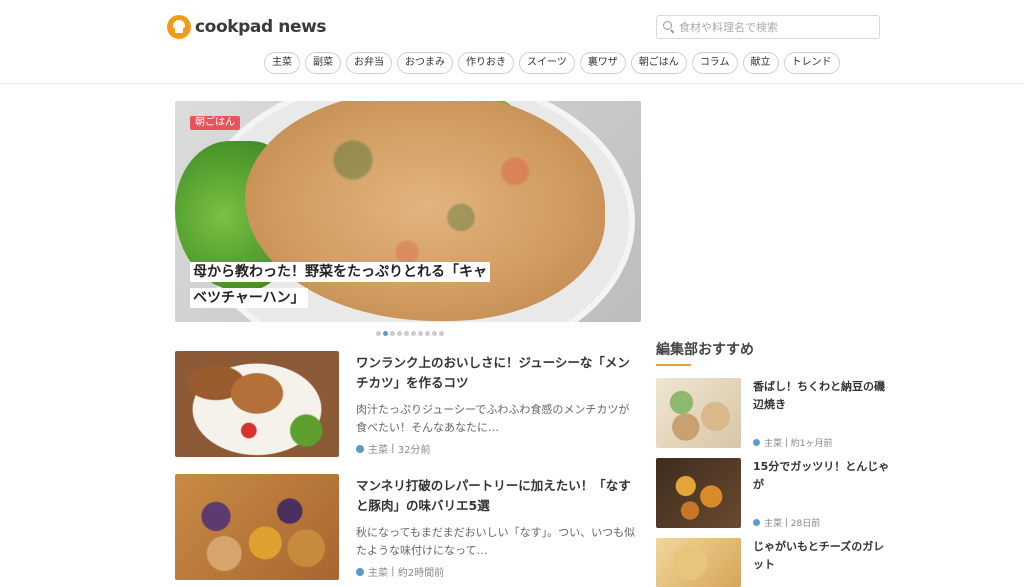 Image resolution: width=1024 pixels, height=587 pixels. What do you see at coordinates (261, 27) in the screenshot?
I see `logo-text: cookpad news` at bounding box center [261, 27].